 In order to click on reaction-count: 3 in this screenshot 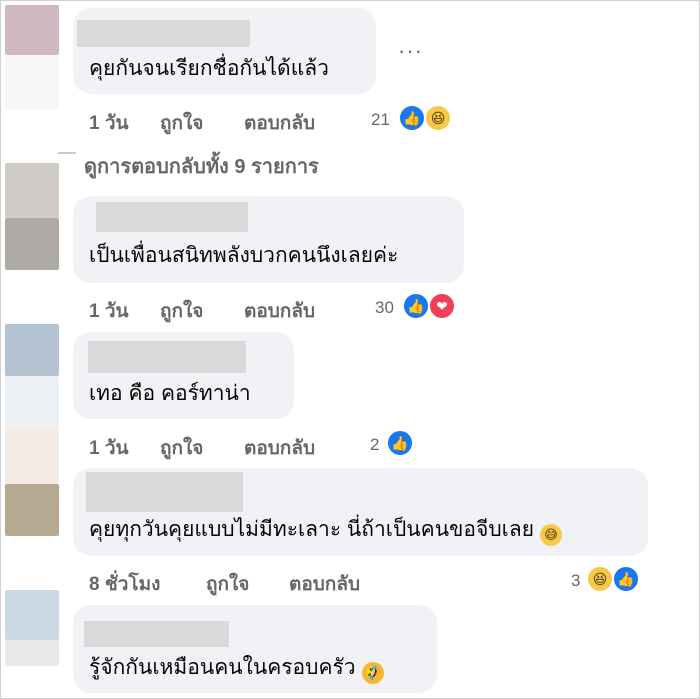, I will do `click(575, 581)`.